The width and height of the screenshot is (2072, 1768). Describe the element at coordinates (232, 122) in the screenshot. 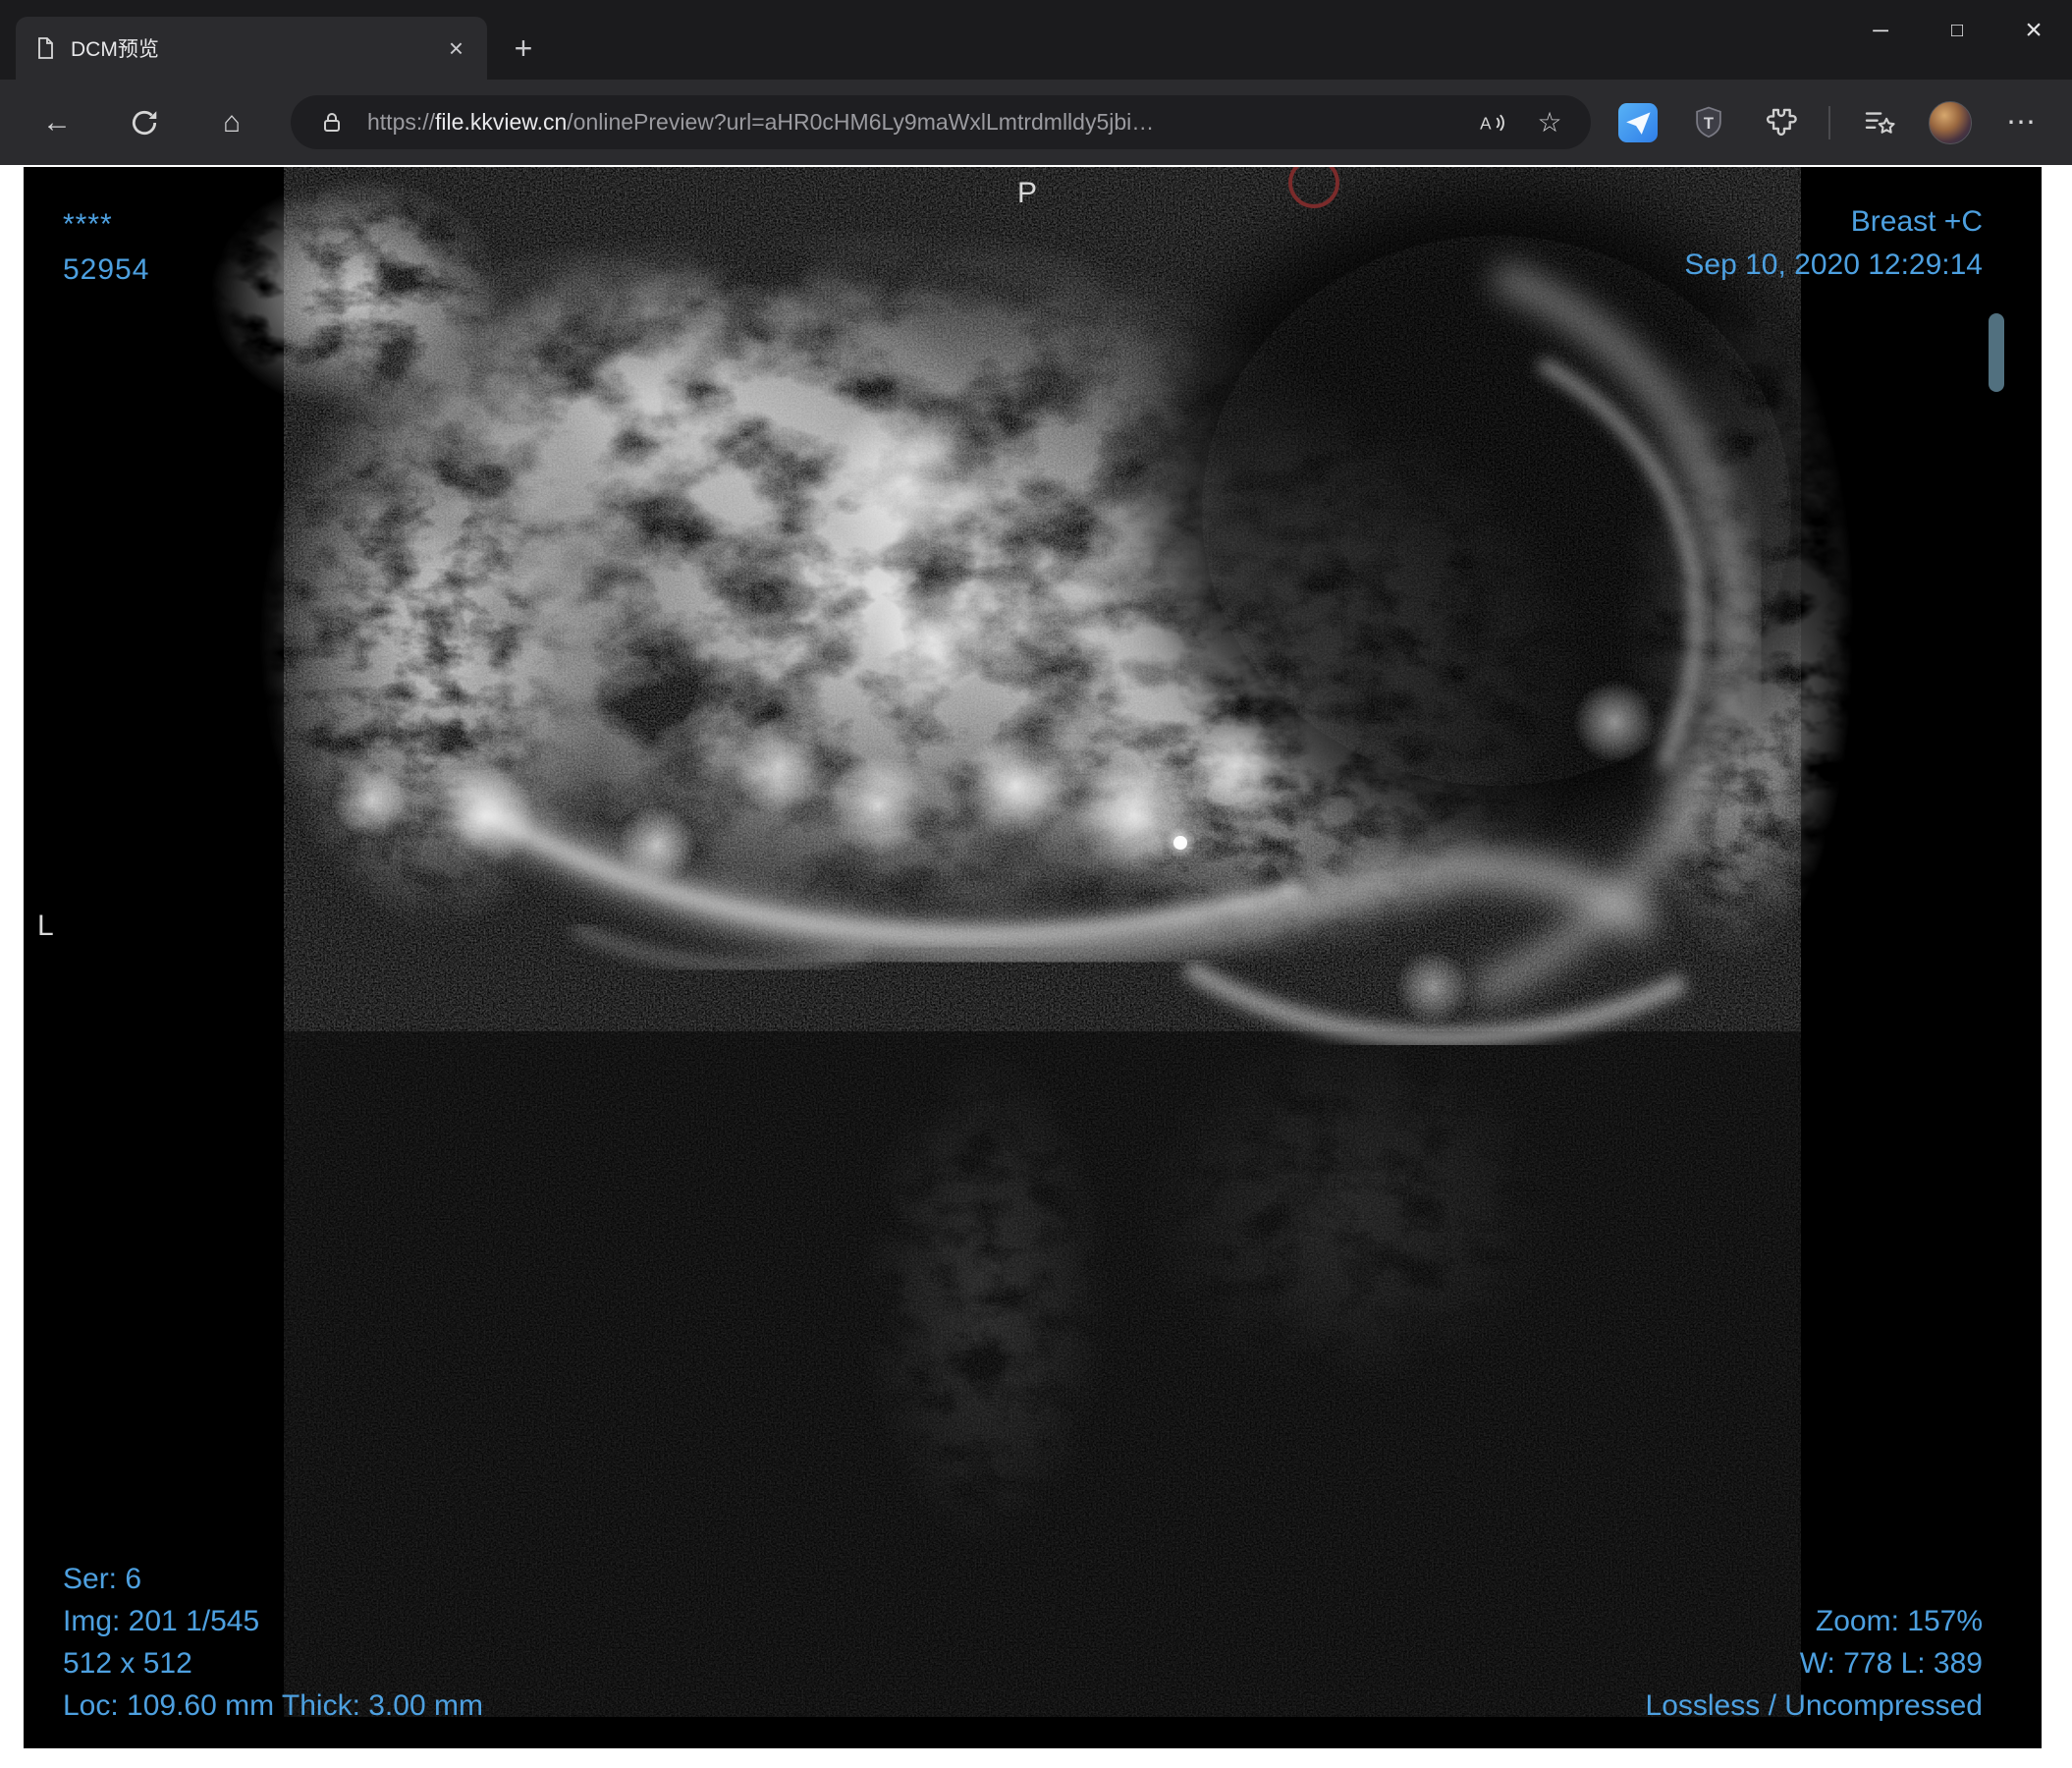

I see `home-button: ⌂` at that location.